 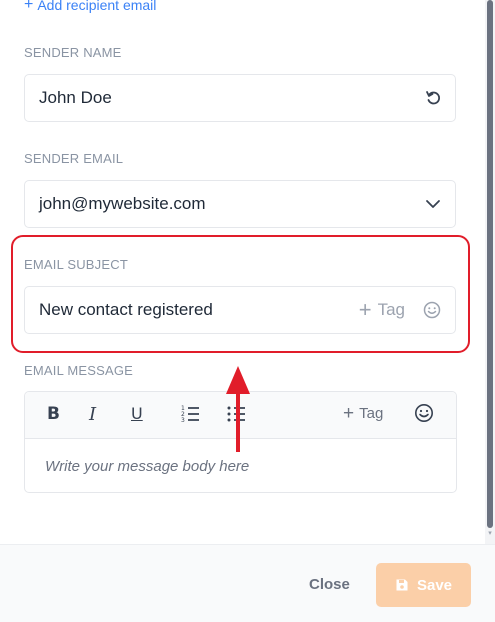 What do you see at coordinates (240, 204) in the screenshot?
I see `sender-email-select: john@mywebsite.com` at bounding box center [240, 204].